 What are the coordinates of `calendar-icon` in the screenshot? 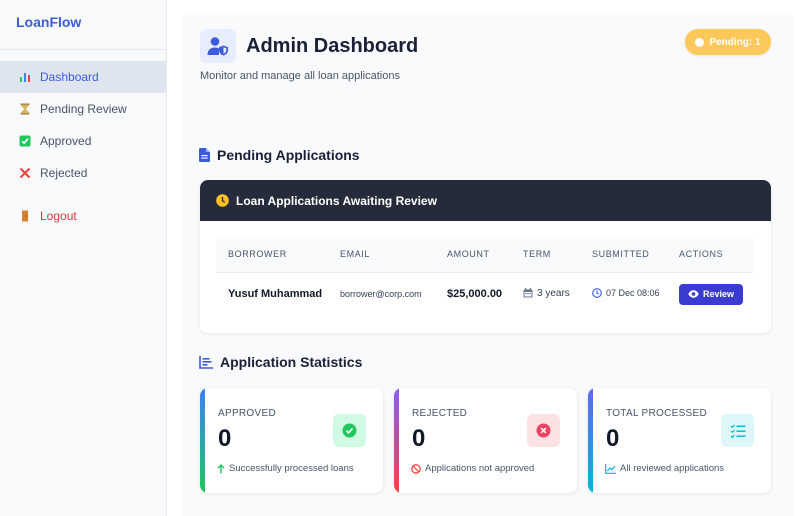 It's located at (528, 293).